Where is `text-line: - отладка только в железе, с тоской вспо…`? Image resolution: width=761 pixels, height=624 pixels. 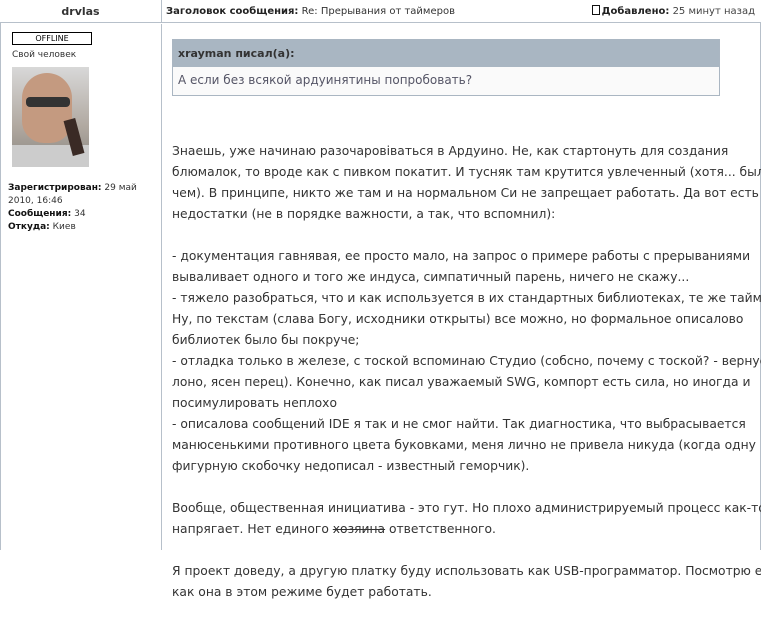
text-line: - отладка только в железе, с тоской вспо… is located at coordinates (466, 361).